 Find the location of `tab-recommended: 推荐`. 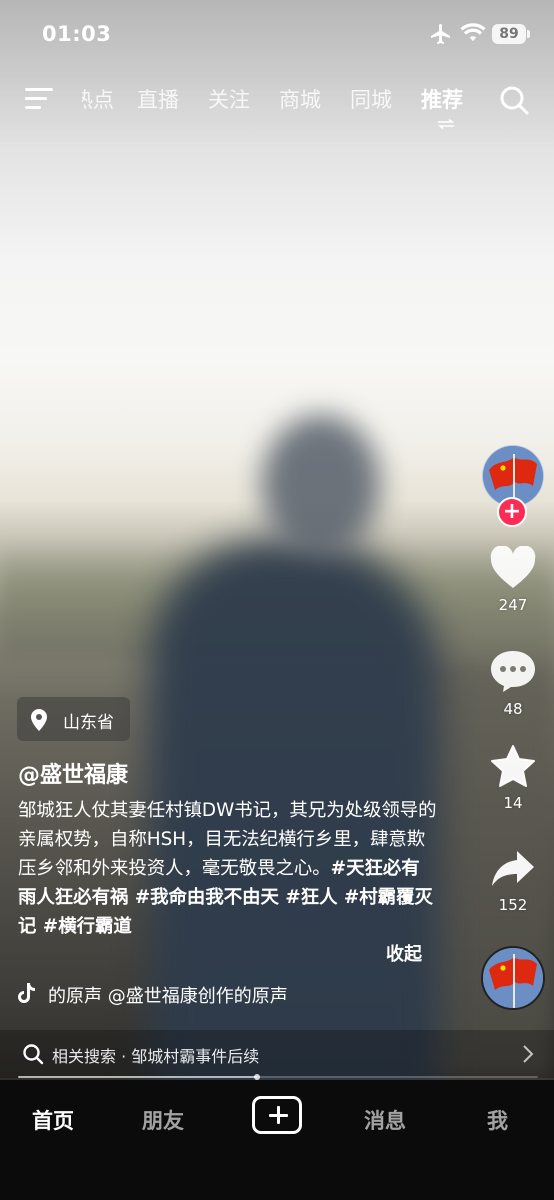

tab-recommended: 推荐 is located at coordinates (442, 99).